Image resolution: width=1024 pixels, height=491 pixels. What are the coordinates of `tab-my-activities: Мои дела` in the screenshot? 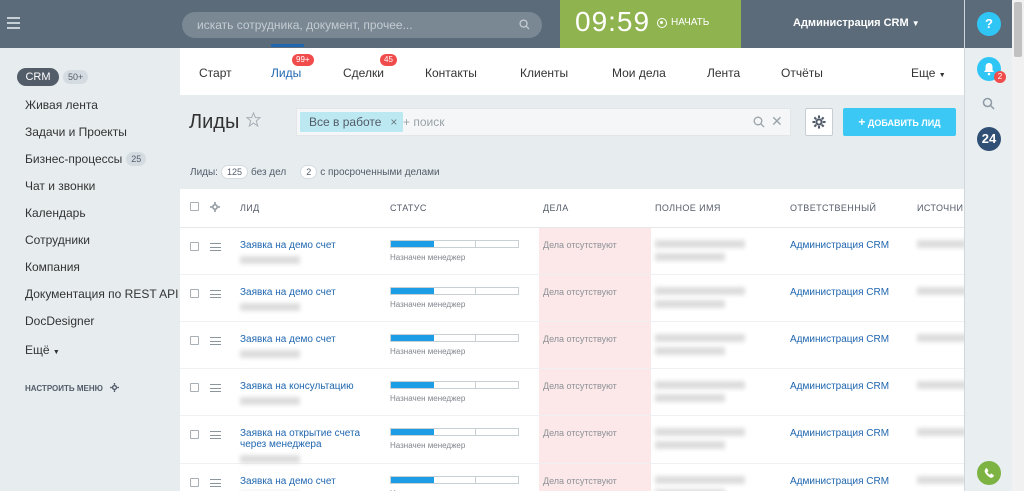 It's located at (639, 73).